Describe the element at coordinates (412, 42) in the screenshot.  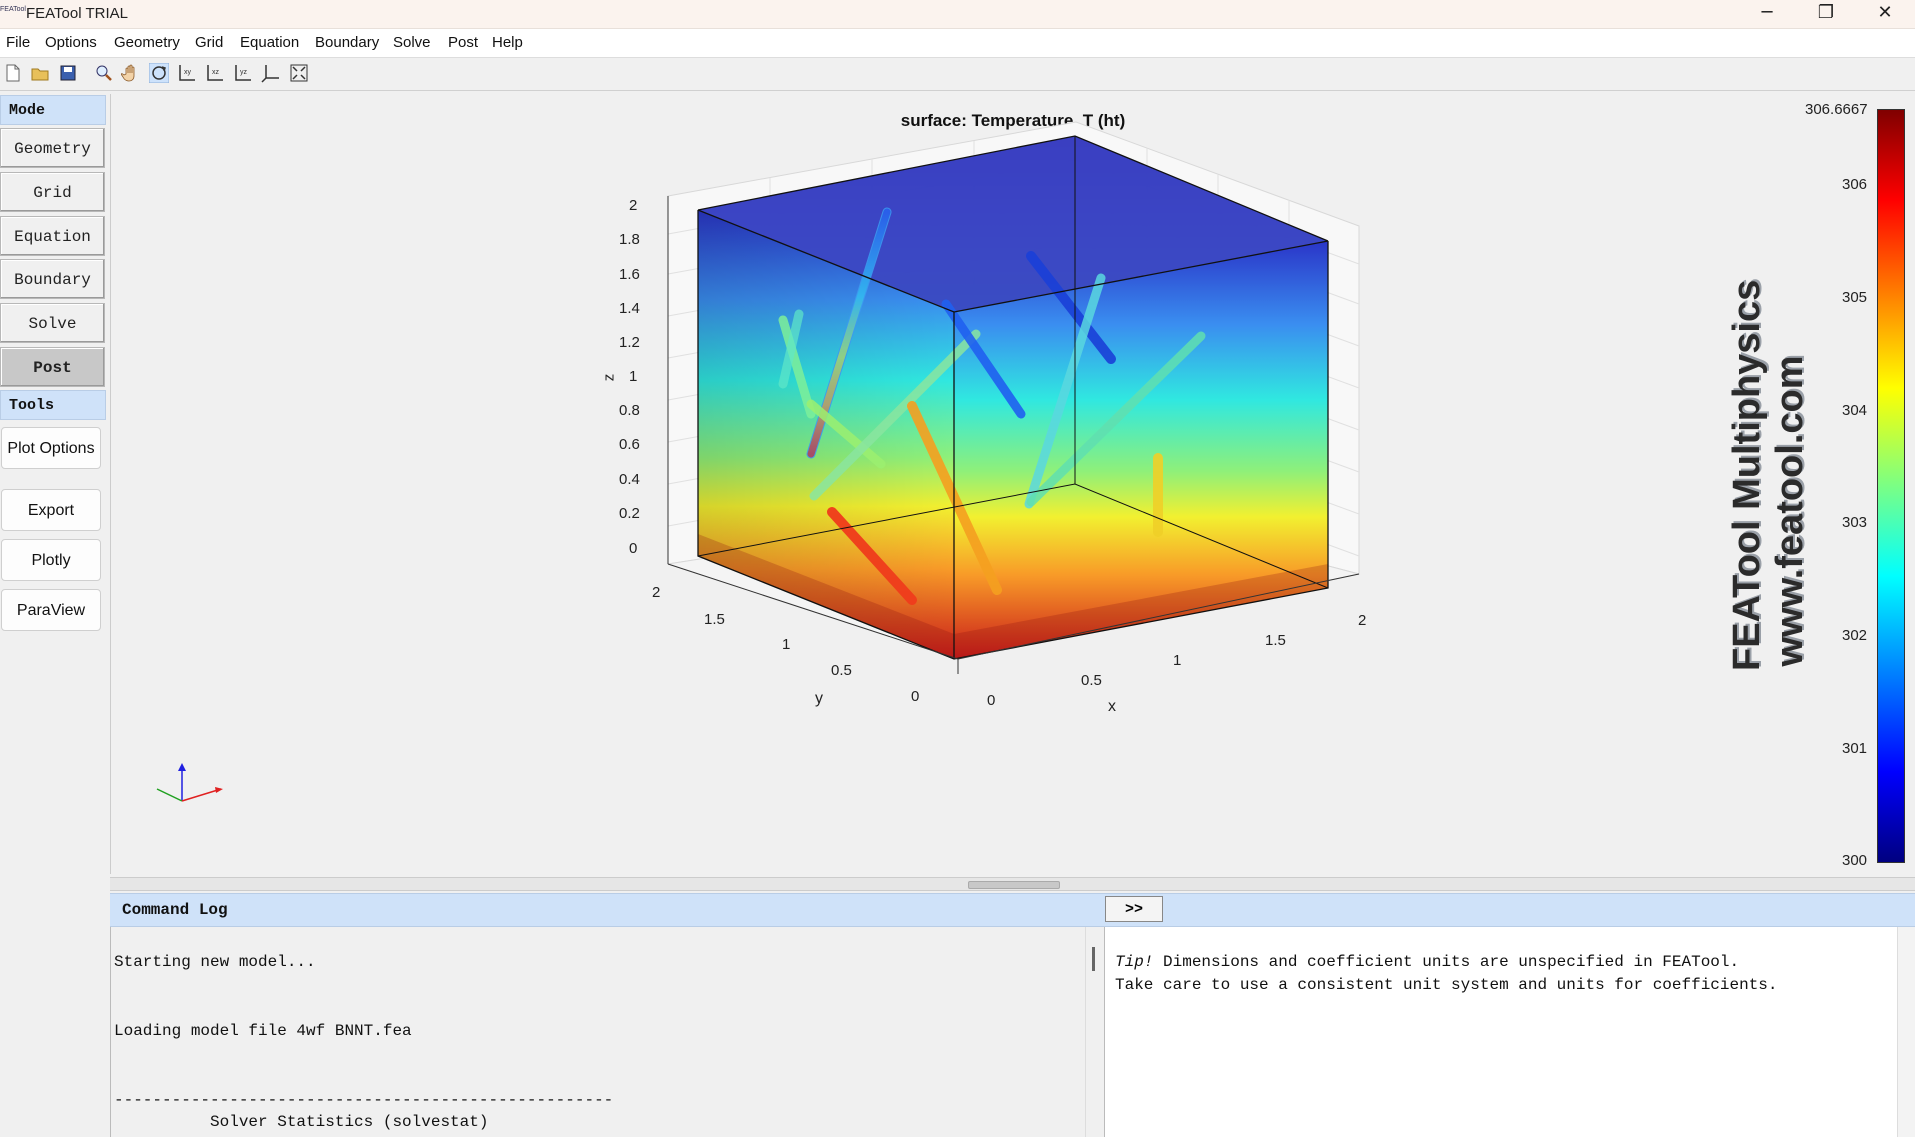
I see `menu-solve: Solve` at that location.